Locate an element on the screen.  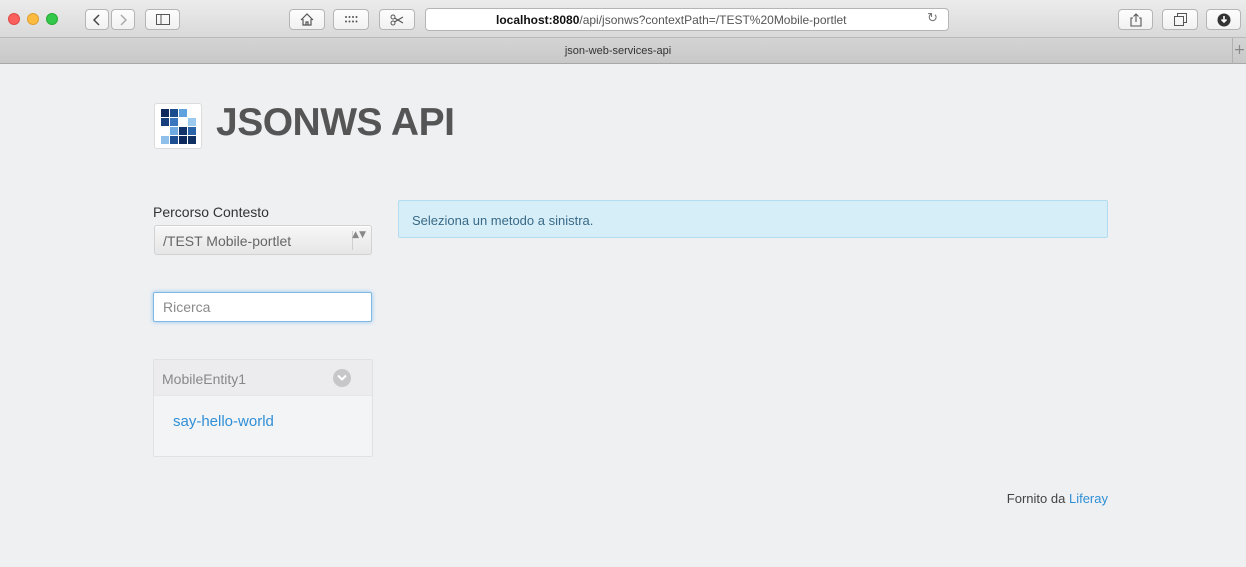
service-group-header: MobileEntity1 is located at coordinates (263, 378).